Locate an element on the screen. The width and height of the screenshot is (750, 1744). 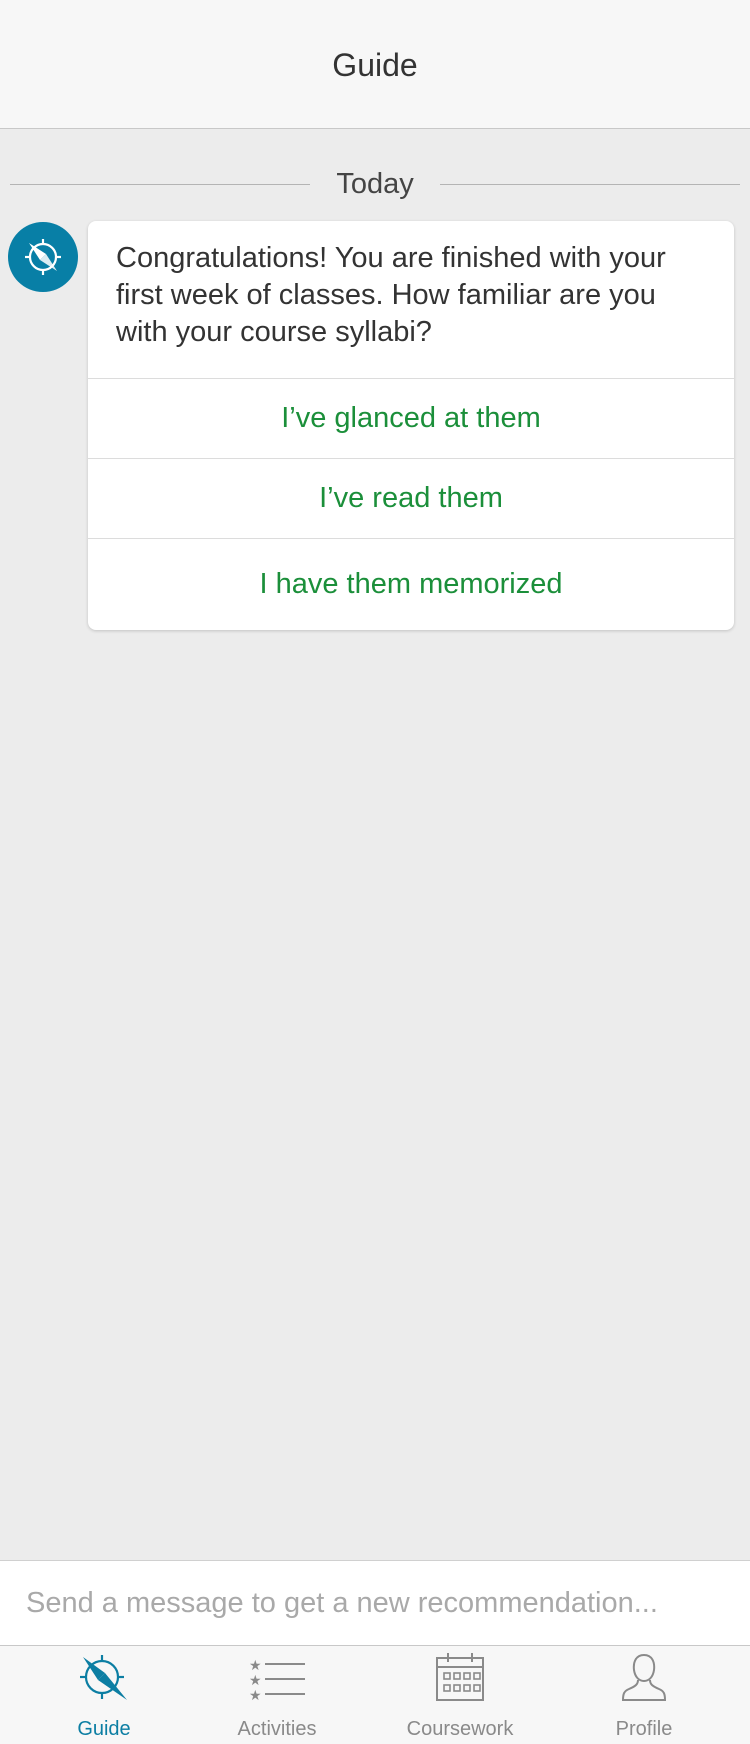
page-title: Guide is located at coordinates (375, 64).